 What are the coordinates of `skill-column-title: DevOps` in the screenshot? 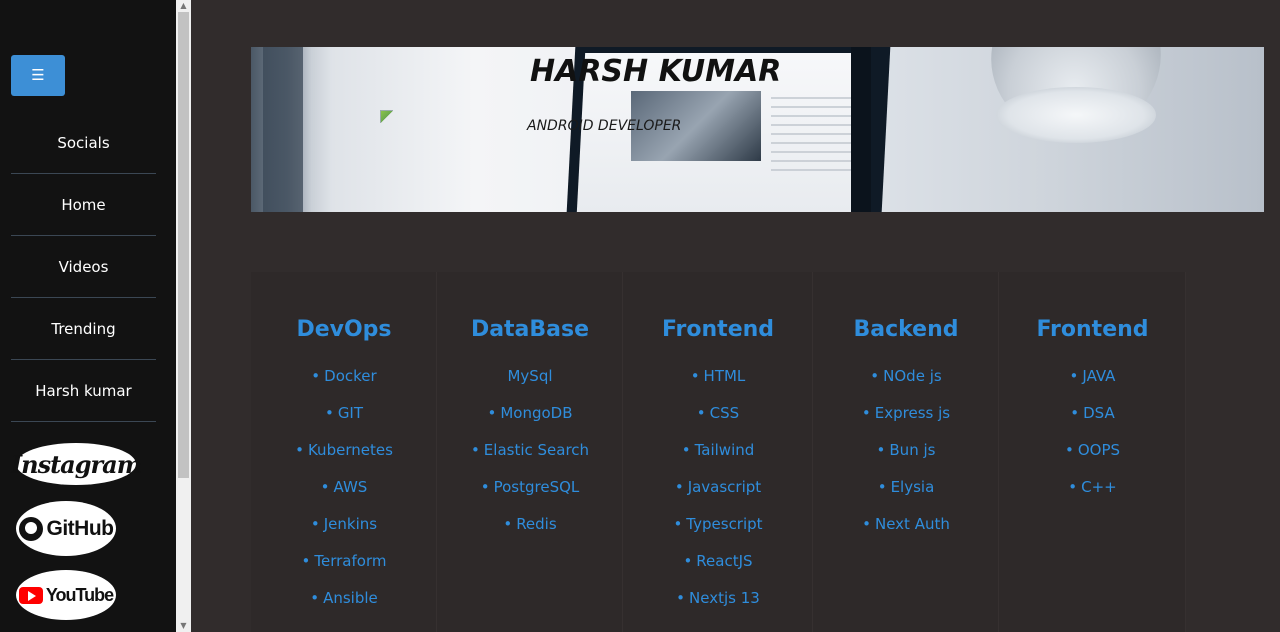 It's located at (344, 329).